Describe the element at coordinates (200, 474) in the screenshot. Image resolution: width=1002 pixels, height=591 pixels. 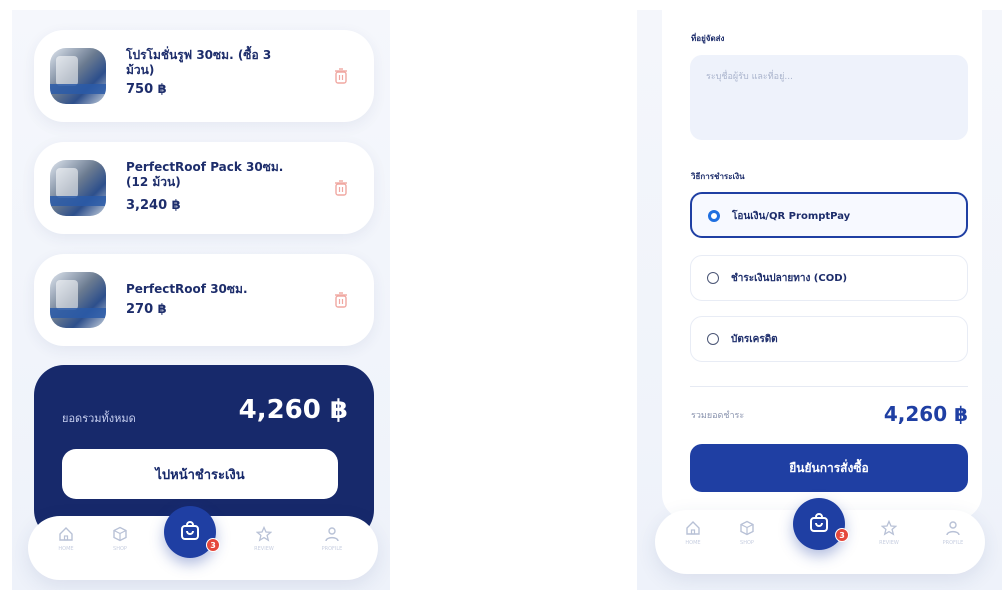
I see `goto-payment-button: ไปหน้าชำระเงิน` at that location.